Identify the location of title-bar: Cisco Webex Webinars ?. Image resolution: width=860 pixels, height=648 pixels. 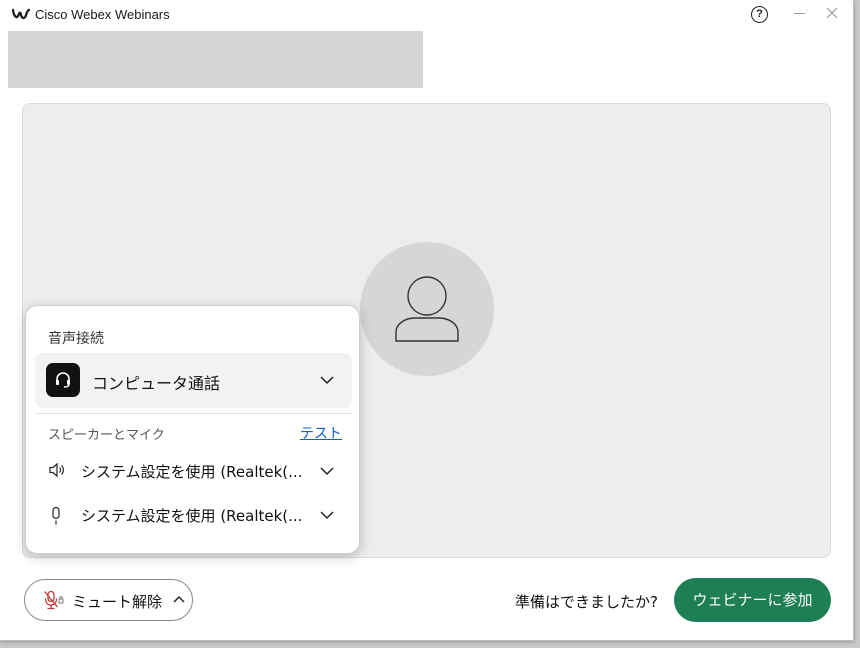
(426, 15).